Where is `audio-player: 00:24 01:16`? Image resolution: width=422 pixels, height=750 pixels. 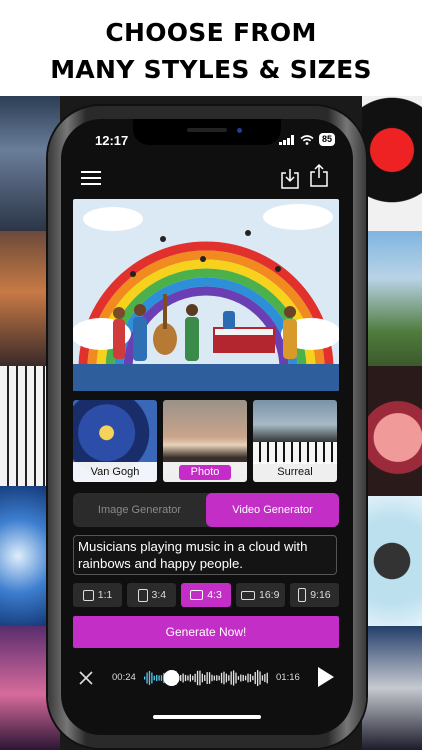
audio-player: 00:24 01:16 is located at coordinates (207, 679).